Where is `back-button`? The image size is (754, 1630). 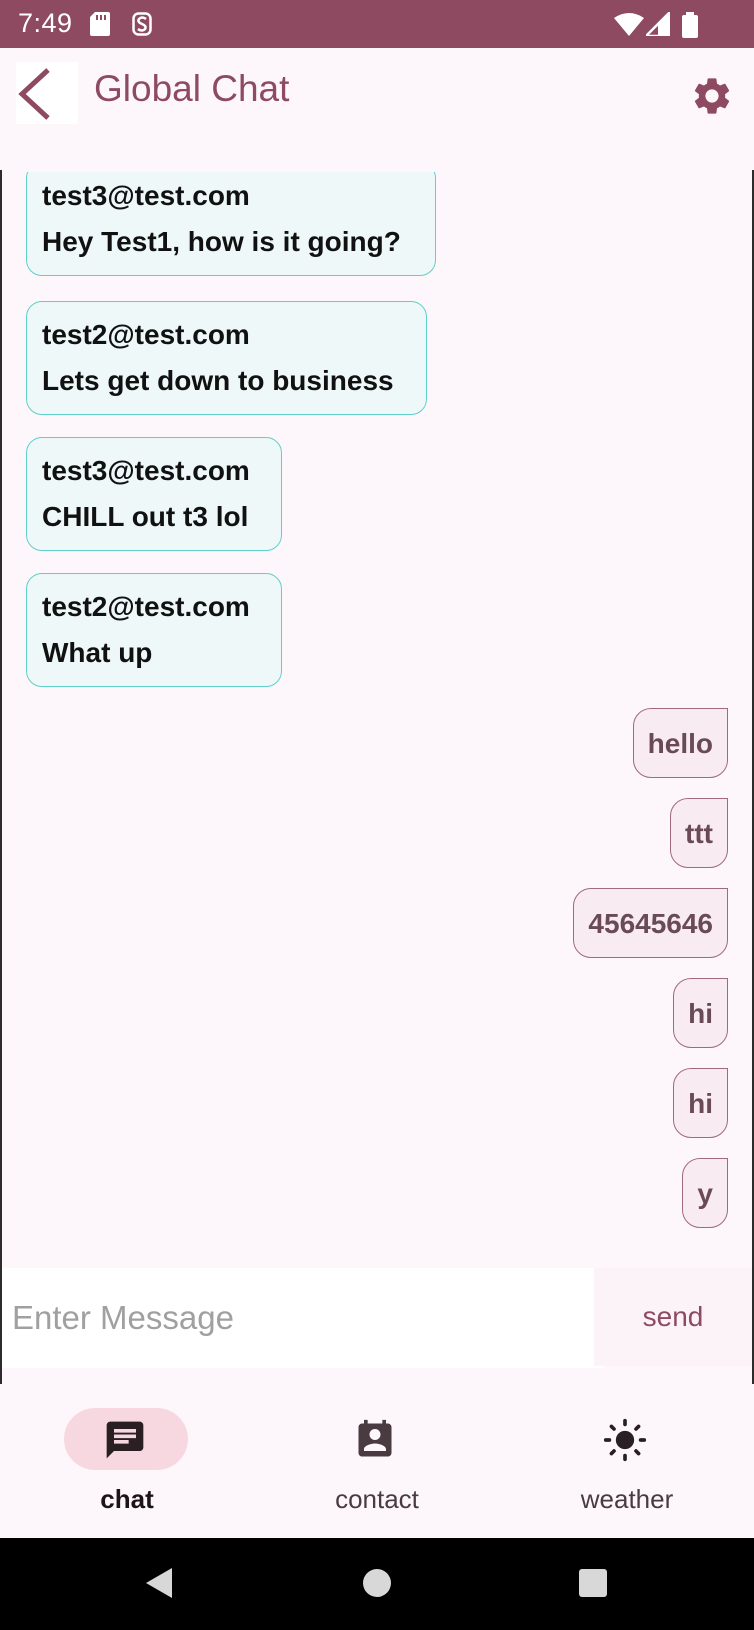
back-button is located at coordinates (47, 93).